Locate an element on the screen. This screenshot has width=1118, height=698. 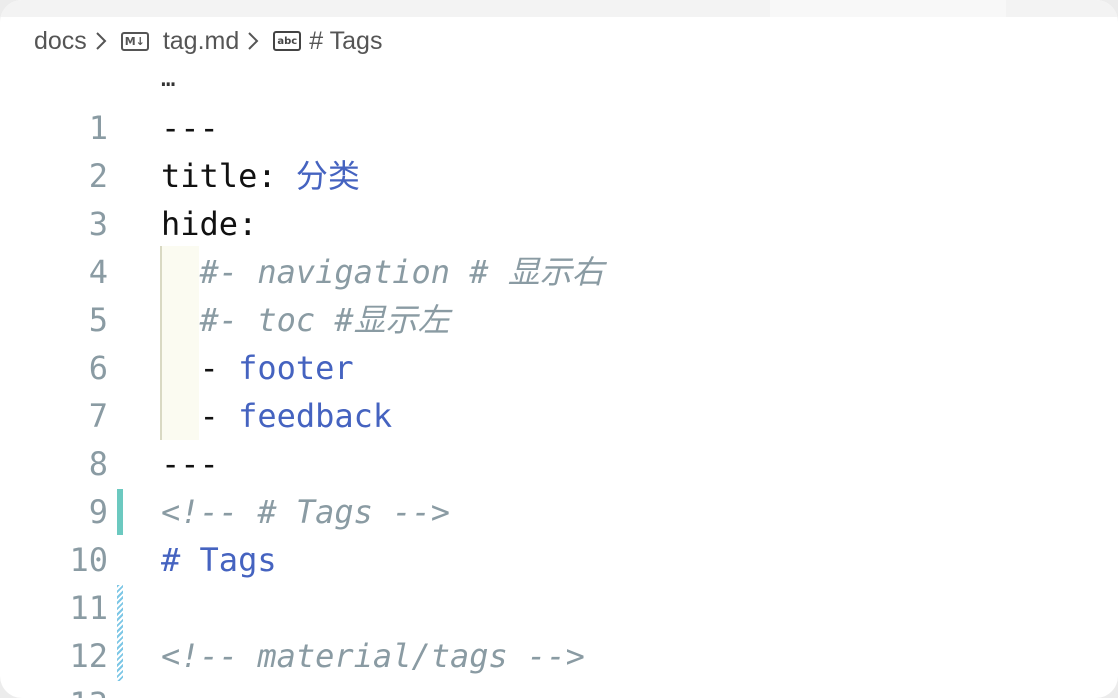
breadcrumb-file: tag.md is located at coordinates (201, 41).